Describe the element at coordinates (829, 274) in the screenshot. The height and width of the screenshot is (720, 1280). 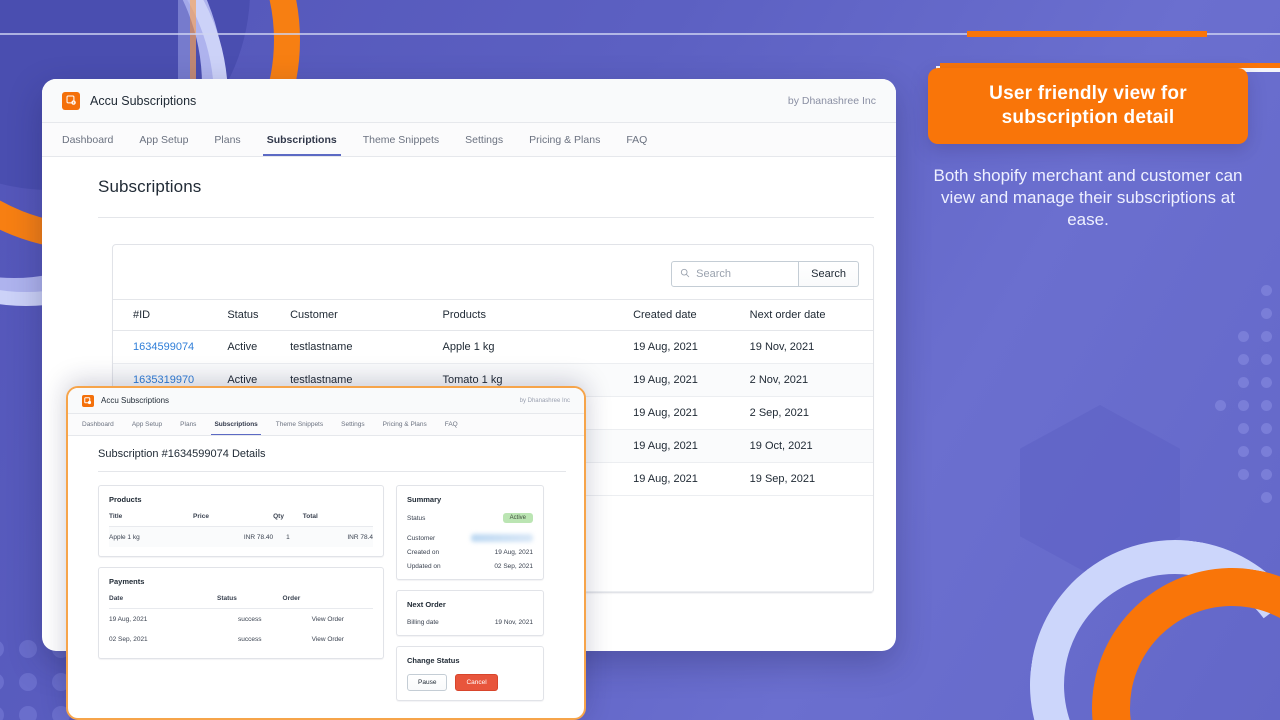
I see `search-button: Search` at that location.